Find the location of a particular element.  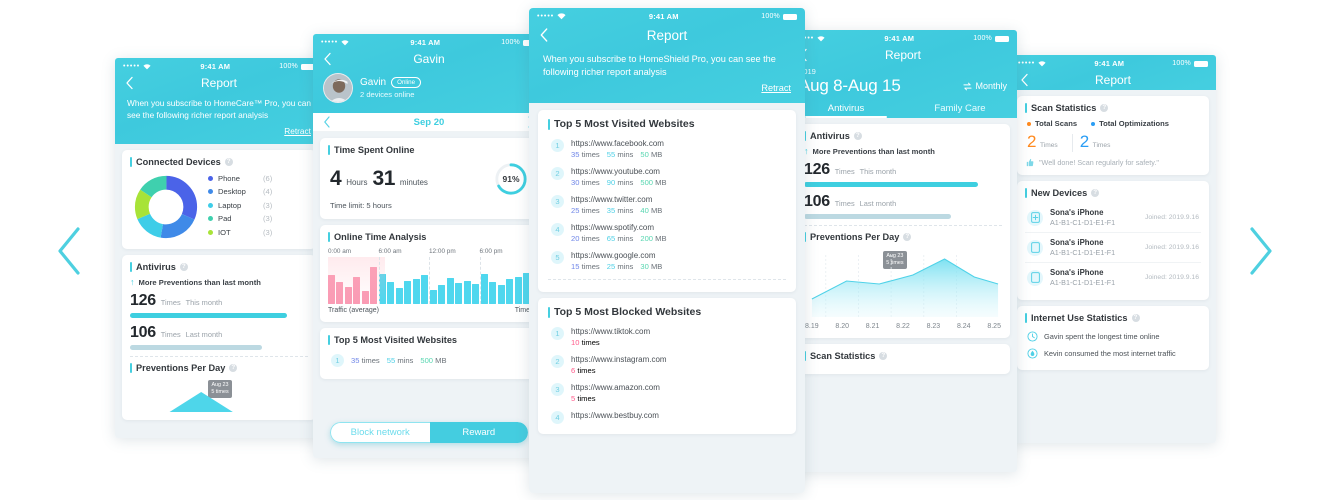

reward-button: Reward is located at coordinates (478, 432).